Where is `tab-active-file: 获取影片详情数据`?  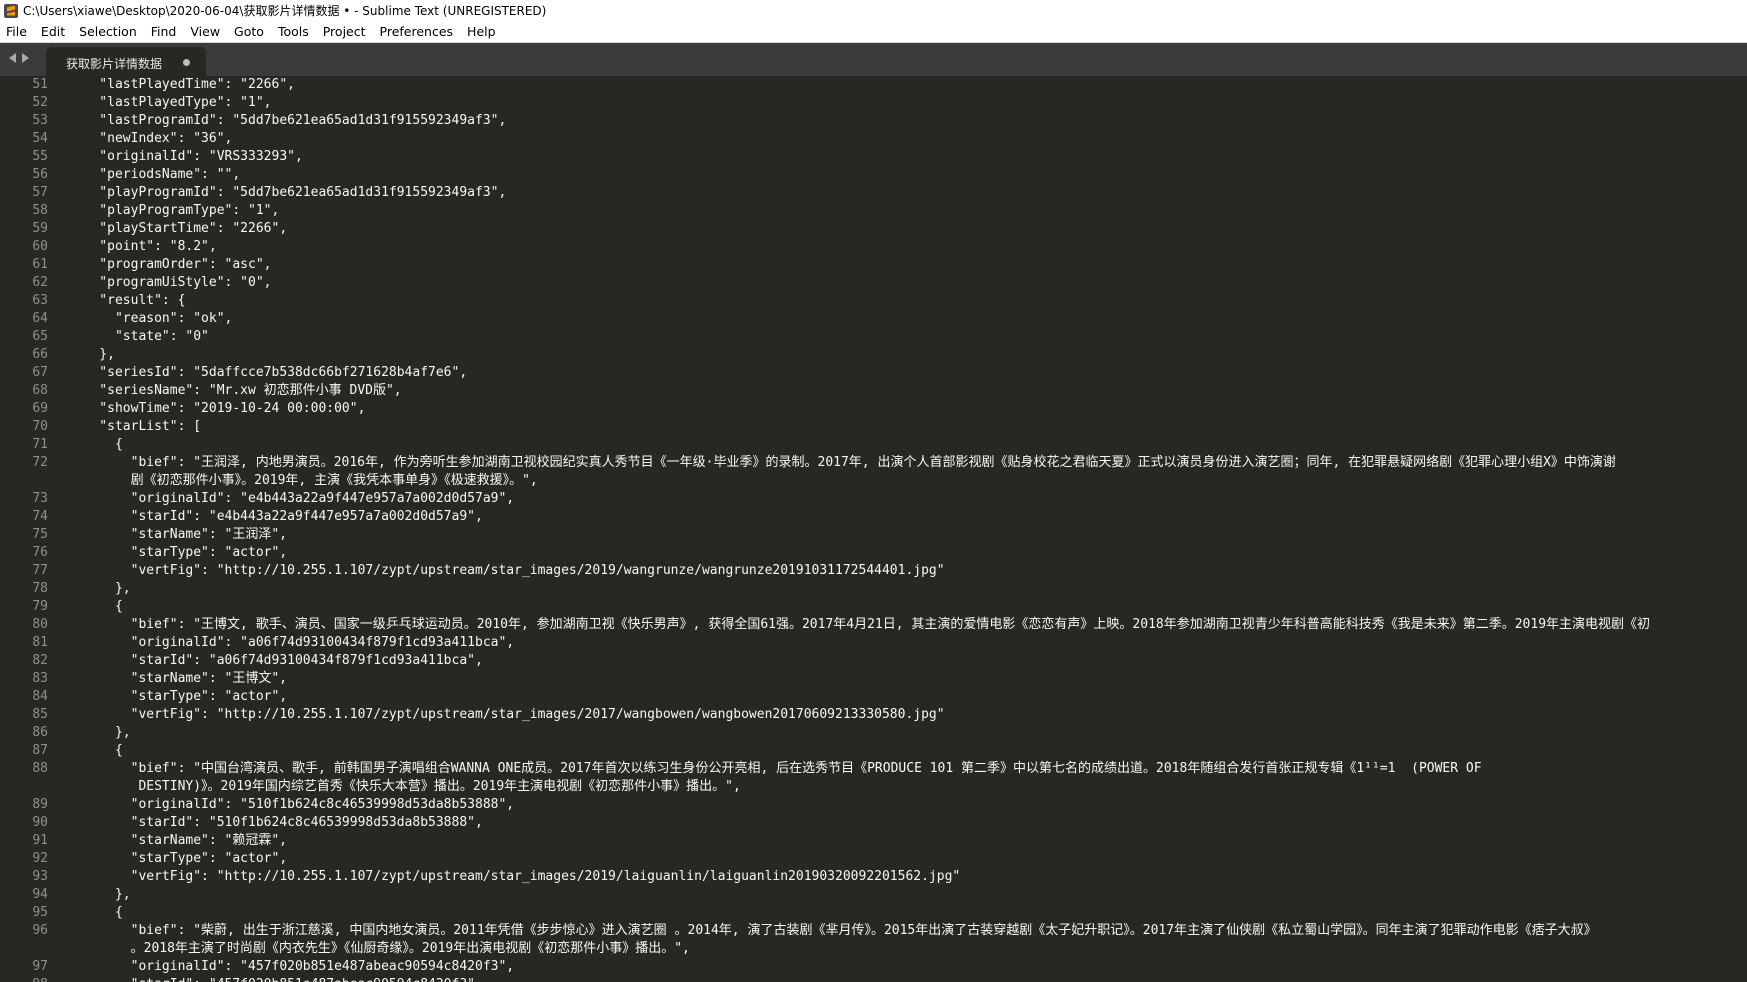
tab-active-file: 获取影片详情数据 is located at coordinates (126, 61).